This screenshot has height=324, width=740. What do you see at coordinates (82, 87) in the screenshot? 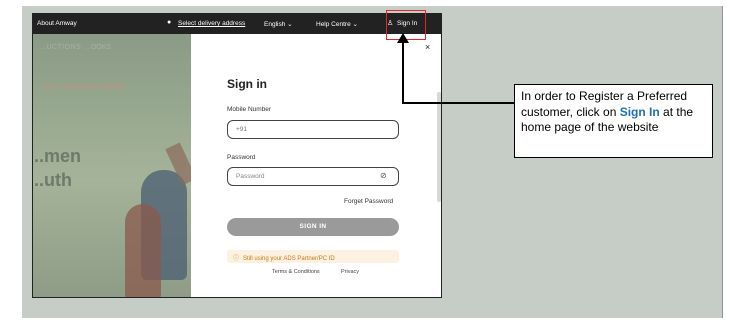
I see `background-notice: ...ffers to see product availability` at bounding box center [82, 87].